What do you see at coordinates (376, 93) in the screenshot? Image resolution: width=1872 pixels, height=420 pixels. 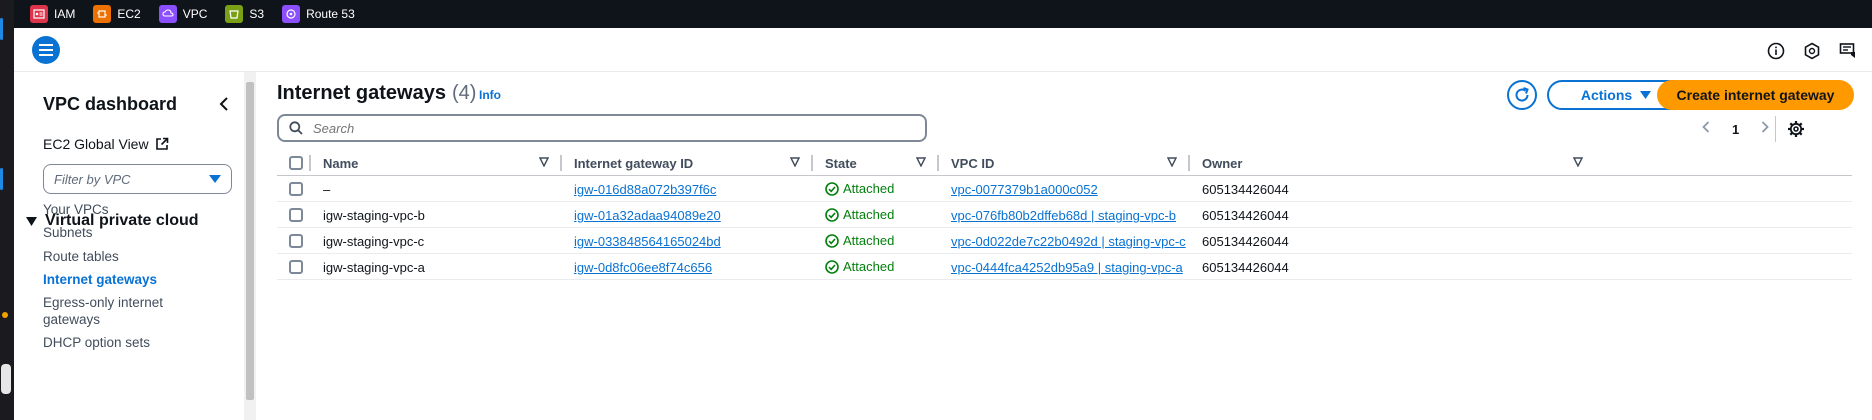 I see `page-title: Internet gateways (4)` at bounding box center [376, 93].